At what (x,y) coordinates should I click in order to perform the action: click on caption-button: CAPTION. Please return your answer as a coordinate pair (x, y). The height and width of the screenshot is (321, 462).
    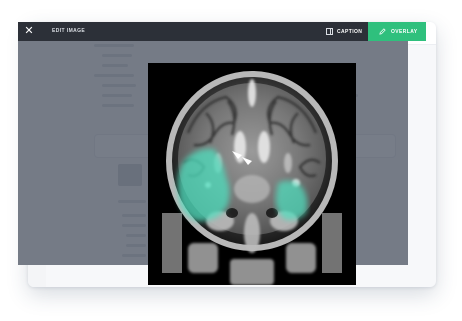
    Looking at the image, I should click on (344, 31).